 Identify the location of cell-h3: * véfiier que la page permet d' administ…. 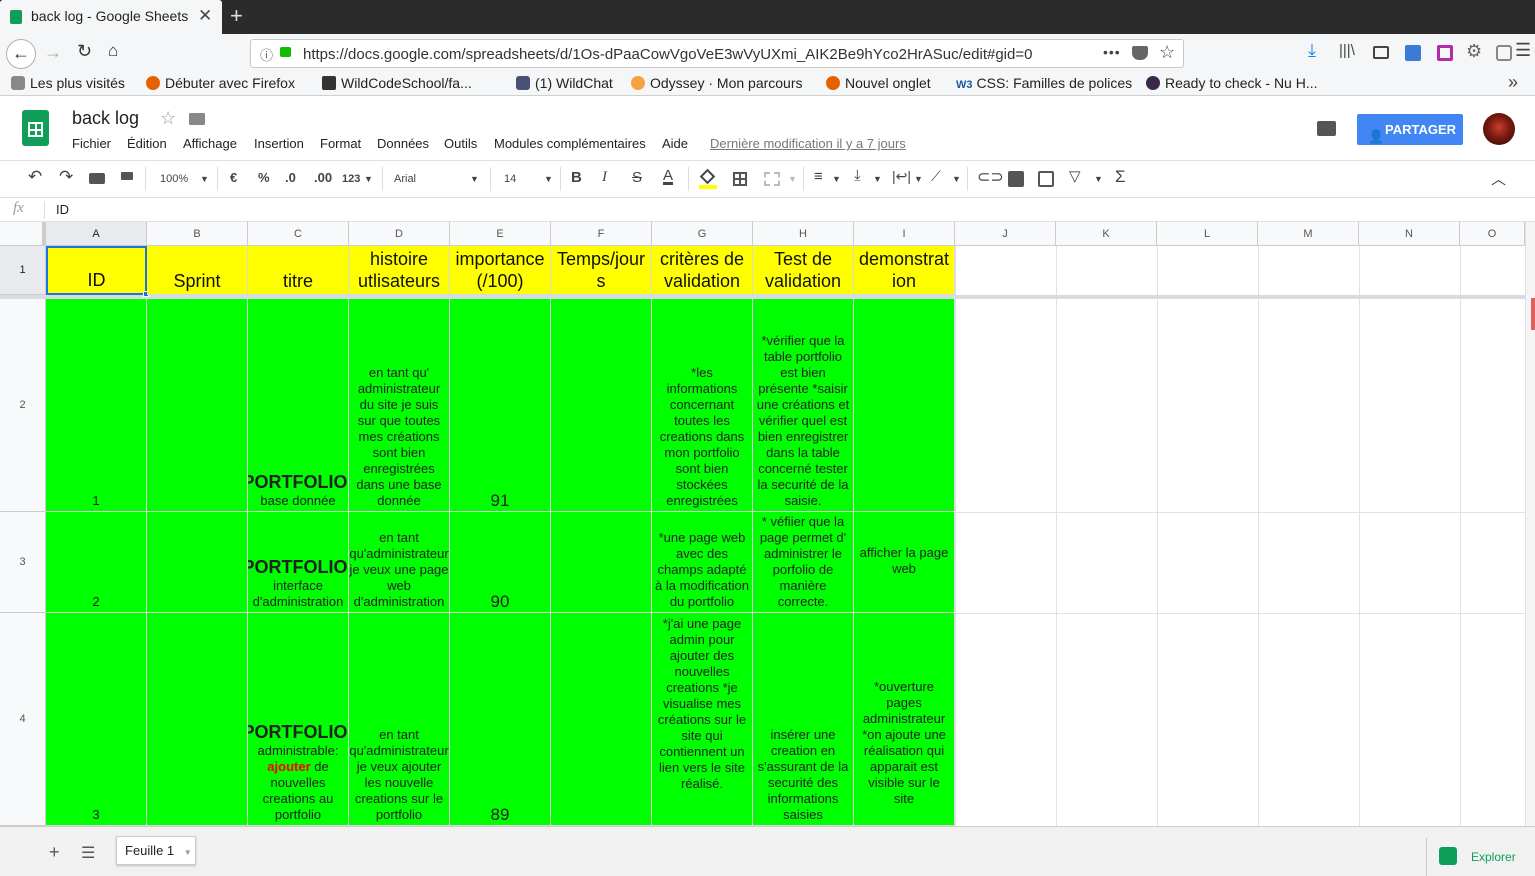
(803, 562).